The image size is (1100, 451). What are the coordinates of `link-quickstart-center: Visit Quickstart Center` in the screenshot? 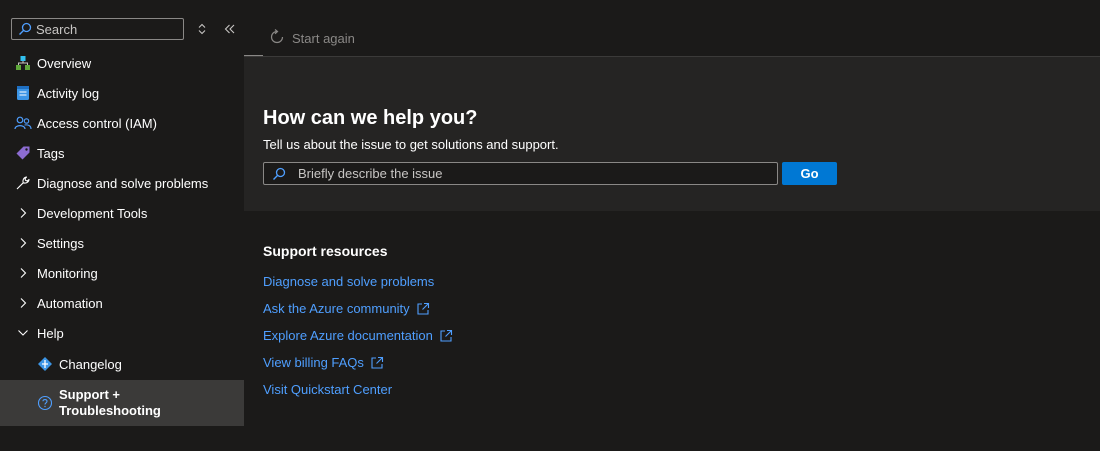 It's located at (358, 389).